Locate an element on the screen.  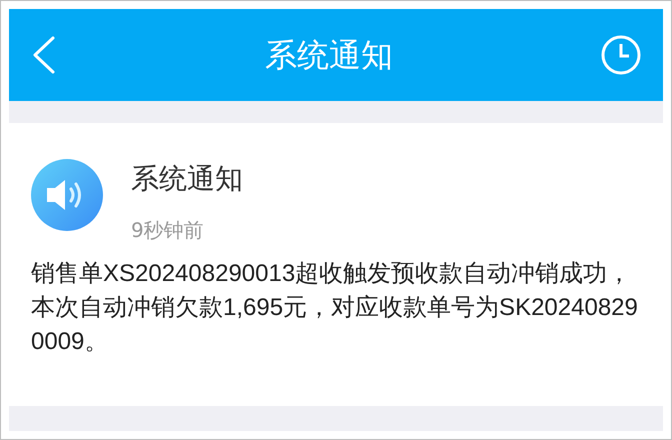
notification-time: 9秒钟前 is located at coordinates (168, 230).